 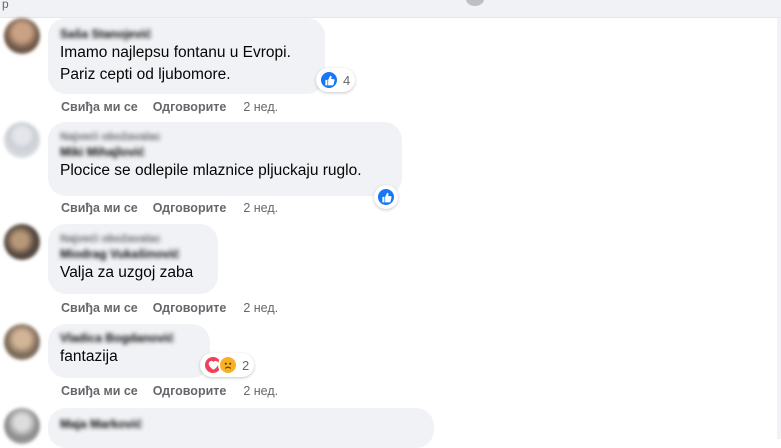 I want to click on sad-icon, so click(x=228, y=365).